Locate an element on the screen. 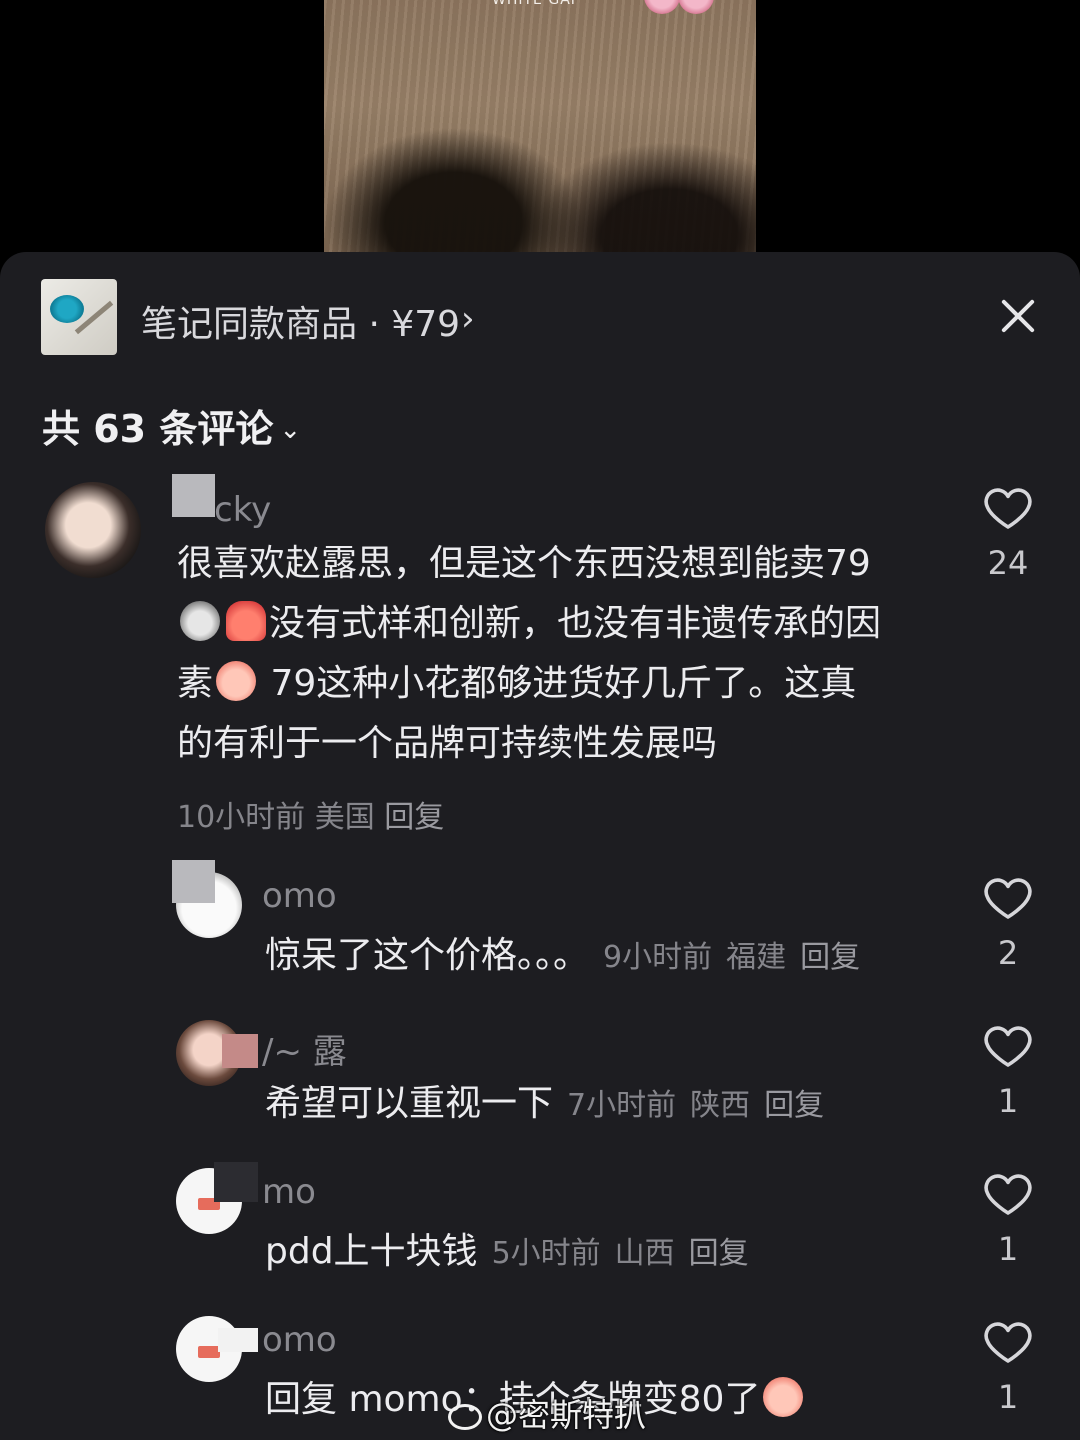 This screenshot has width=1080, height=1440. comment-text-part: 的有利于一个品牌可持续性发展吗 is located at coordinates (447, 743).